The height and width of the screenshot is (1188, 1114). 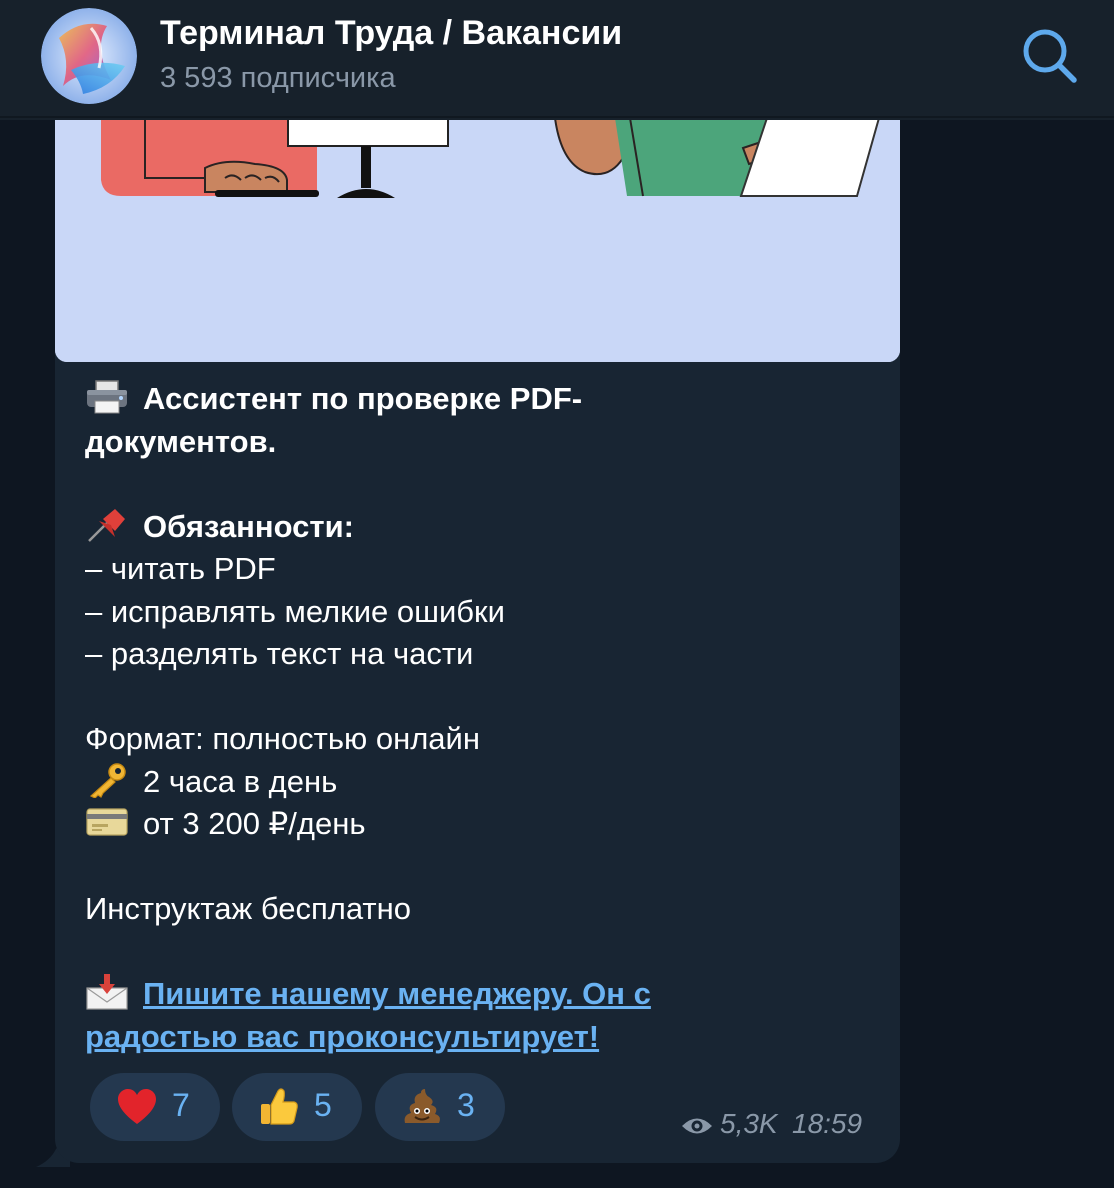 I want to click on channel-title: Терминал Труда / Вакансии, so click(x=391, y=33).